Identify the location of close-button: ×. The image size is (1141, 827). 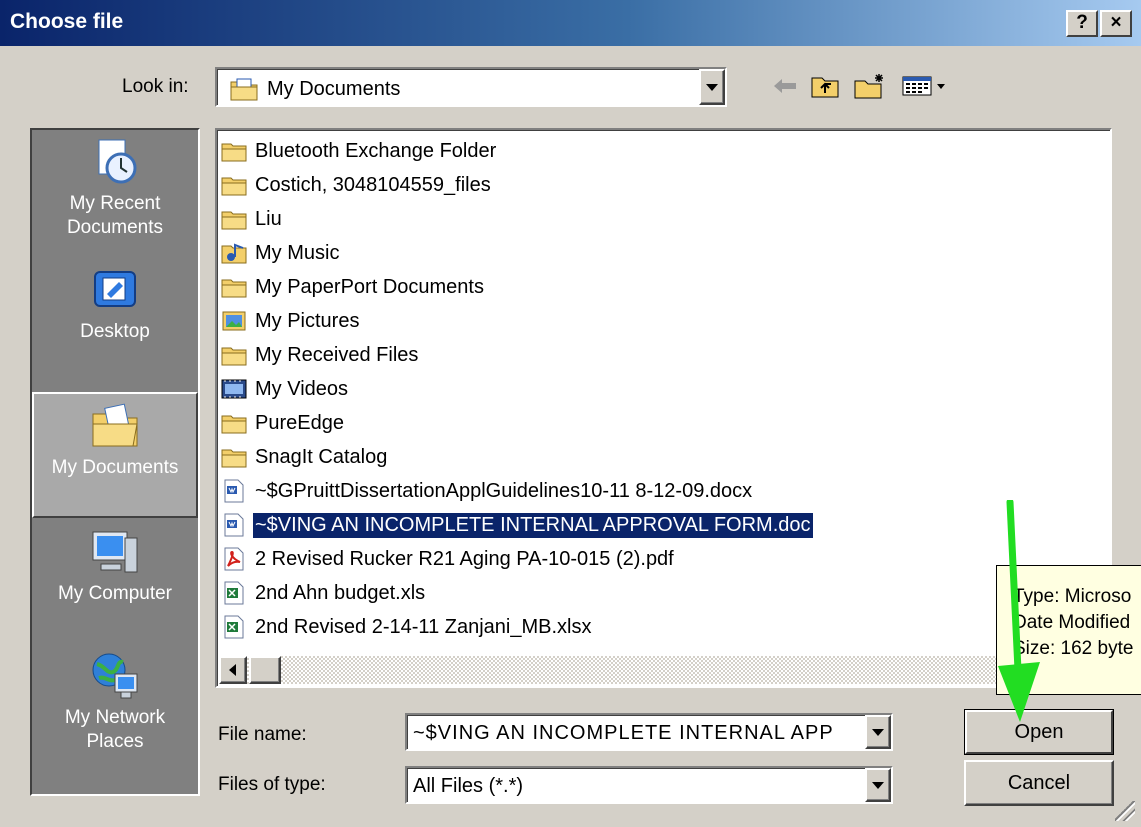
(1116, 23).